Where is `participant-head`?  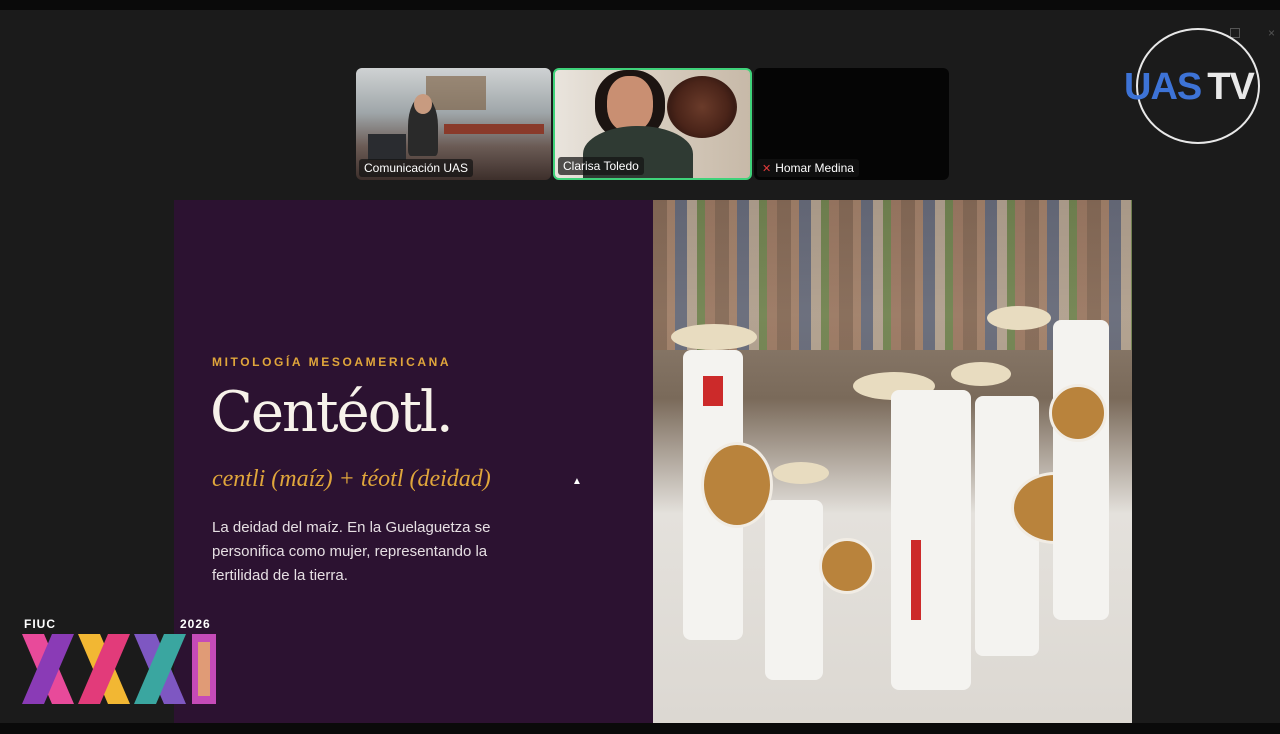 participant-head is located at coordinates (423, 104).